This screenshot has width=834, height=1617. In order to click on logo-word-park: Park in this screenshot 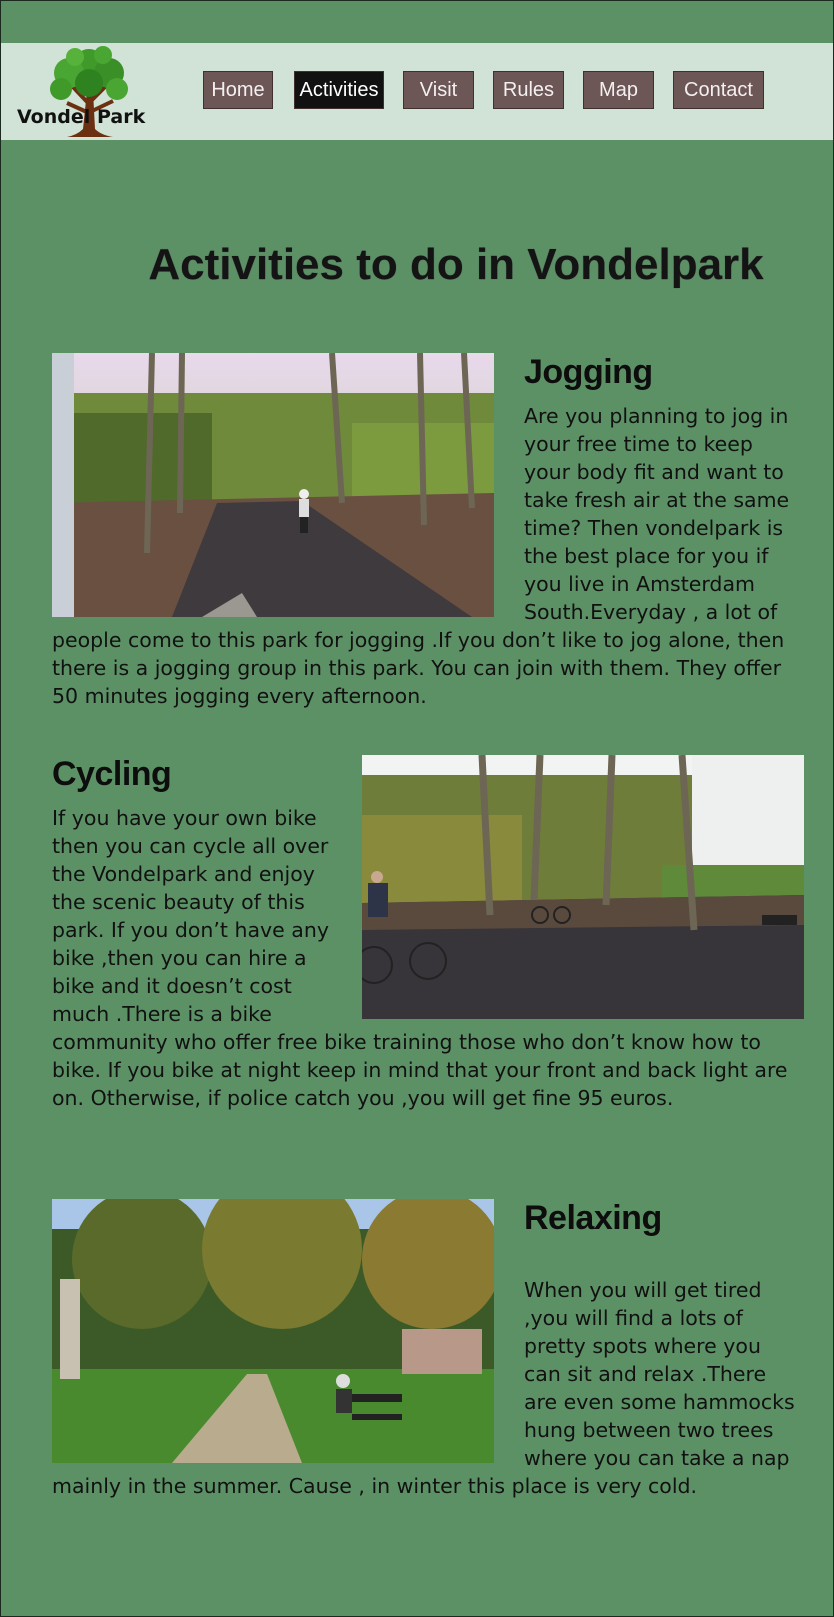, I will do `click(121, 117)`.